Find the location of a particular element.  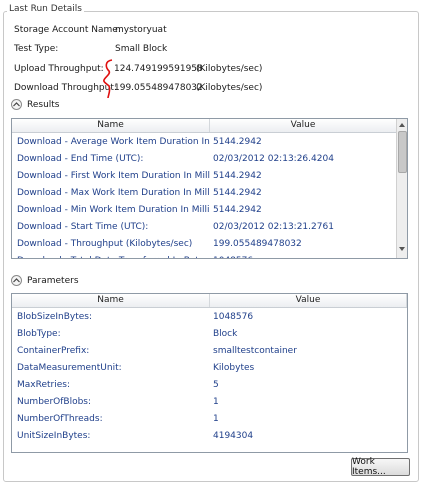

parameters-name-cell: UnitSizeInBytes: is located at coordinates (54, 436).